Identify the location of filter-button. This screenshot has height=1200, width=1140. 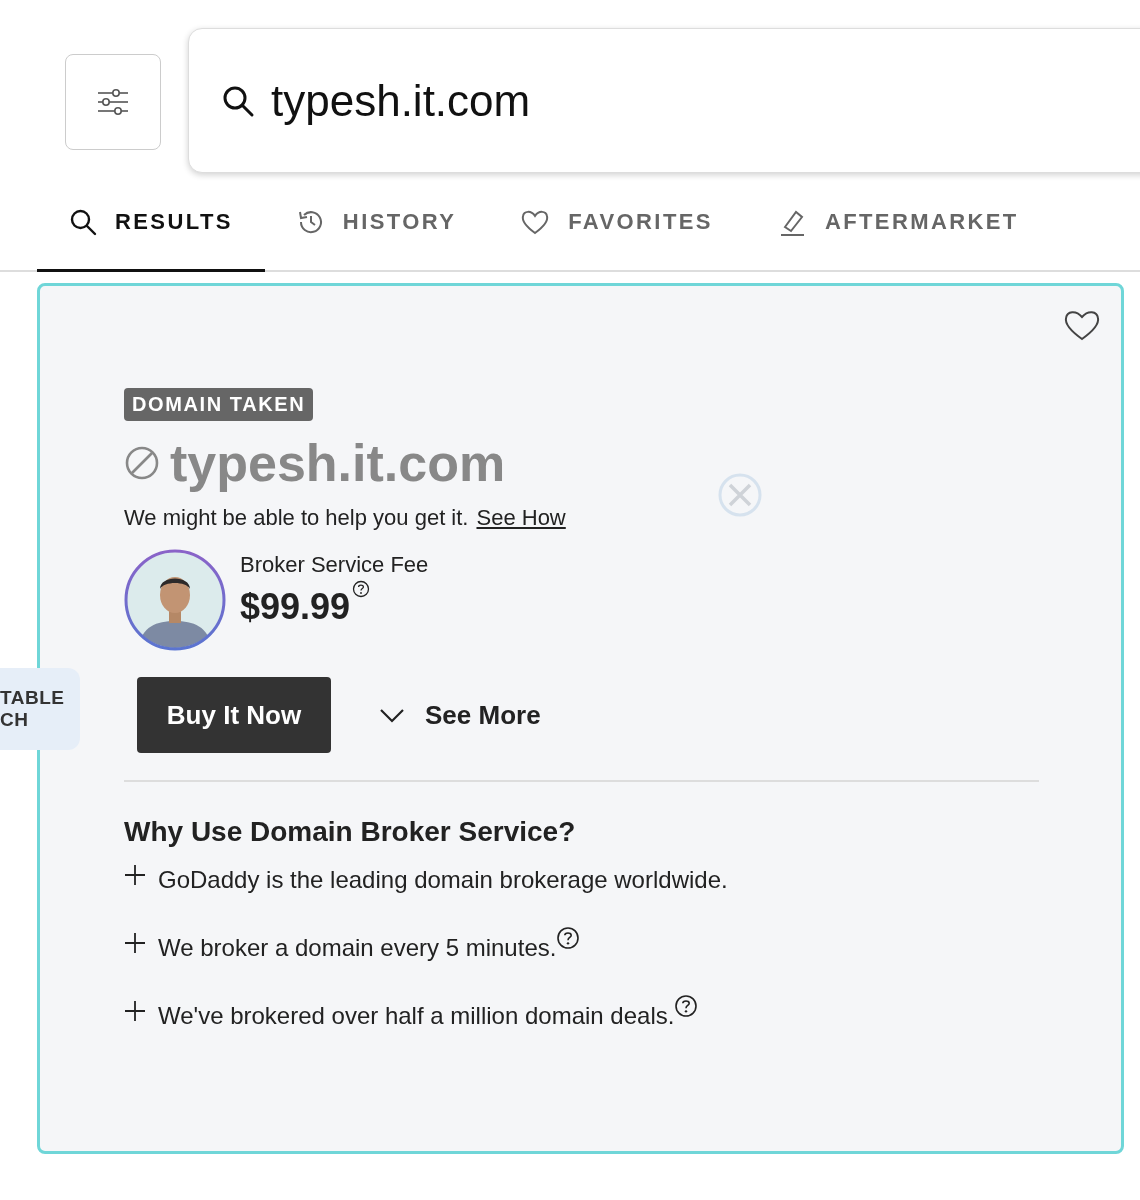
(113, 102).